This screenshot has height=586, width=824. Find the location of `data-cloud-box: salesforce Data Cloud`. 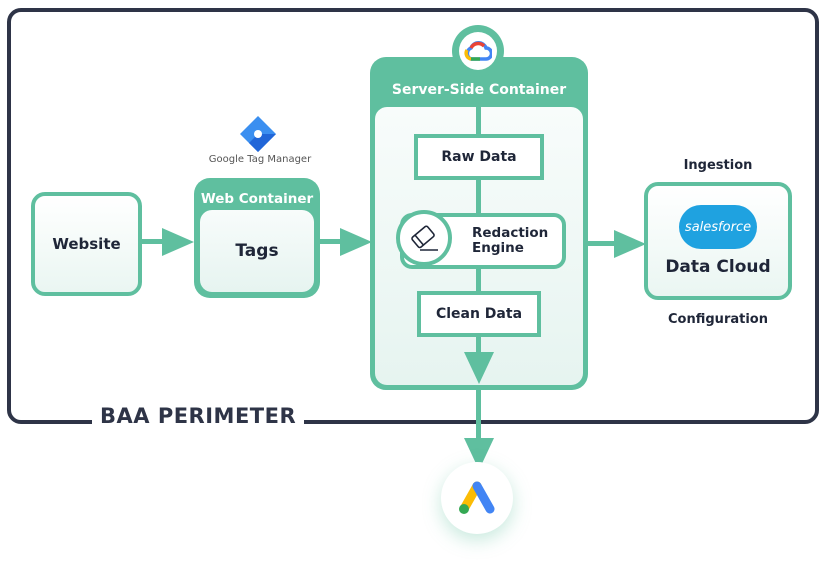

data-cloud-box: salesforce Data Cloud is located at coordinates (718, 241).